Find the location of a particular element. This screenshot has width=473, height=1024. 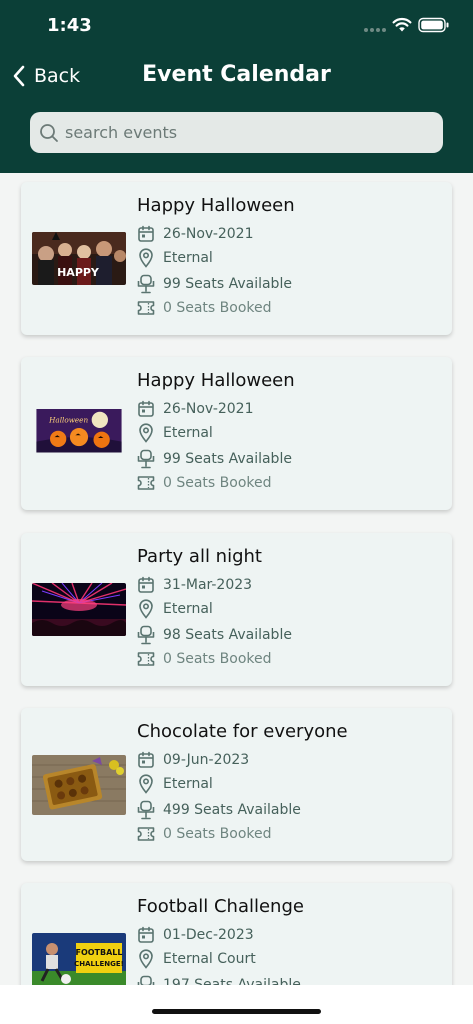

home-indicator-area is located at coordinates (236, 1004).